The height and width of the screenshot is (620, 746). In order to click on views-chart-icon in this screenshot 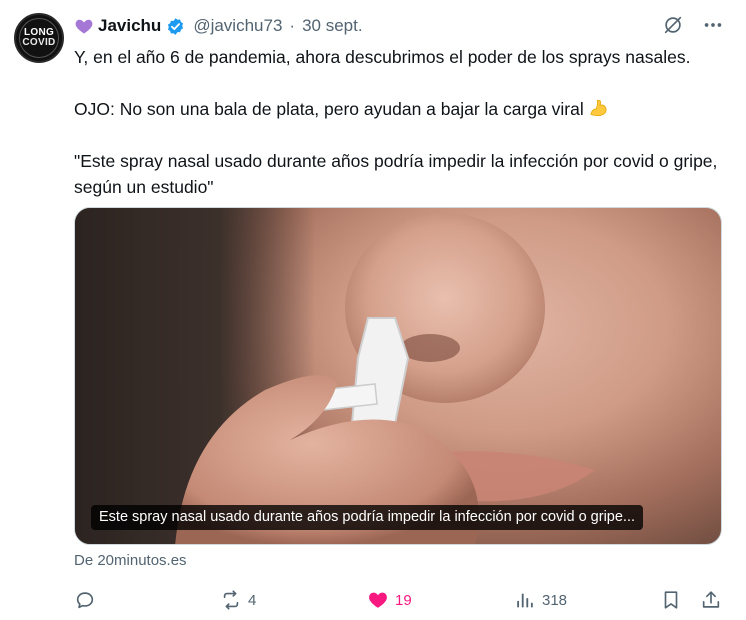, I will do `click(525, 600)`.